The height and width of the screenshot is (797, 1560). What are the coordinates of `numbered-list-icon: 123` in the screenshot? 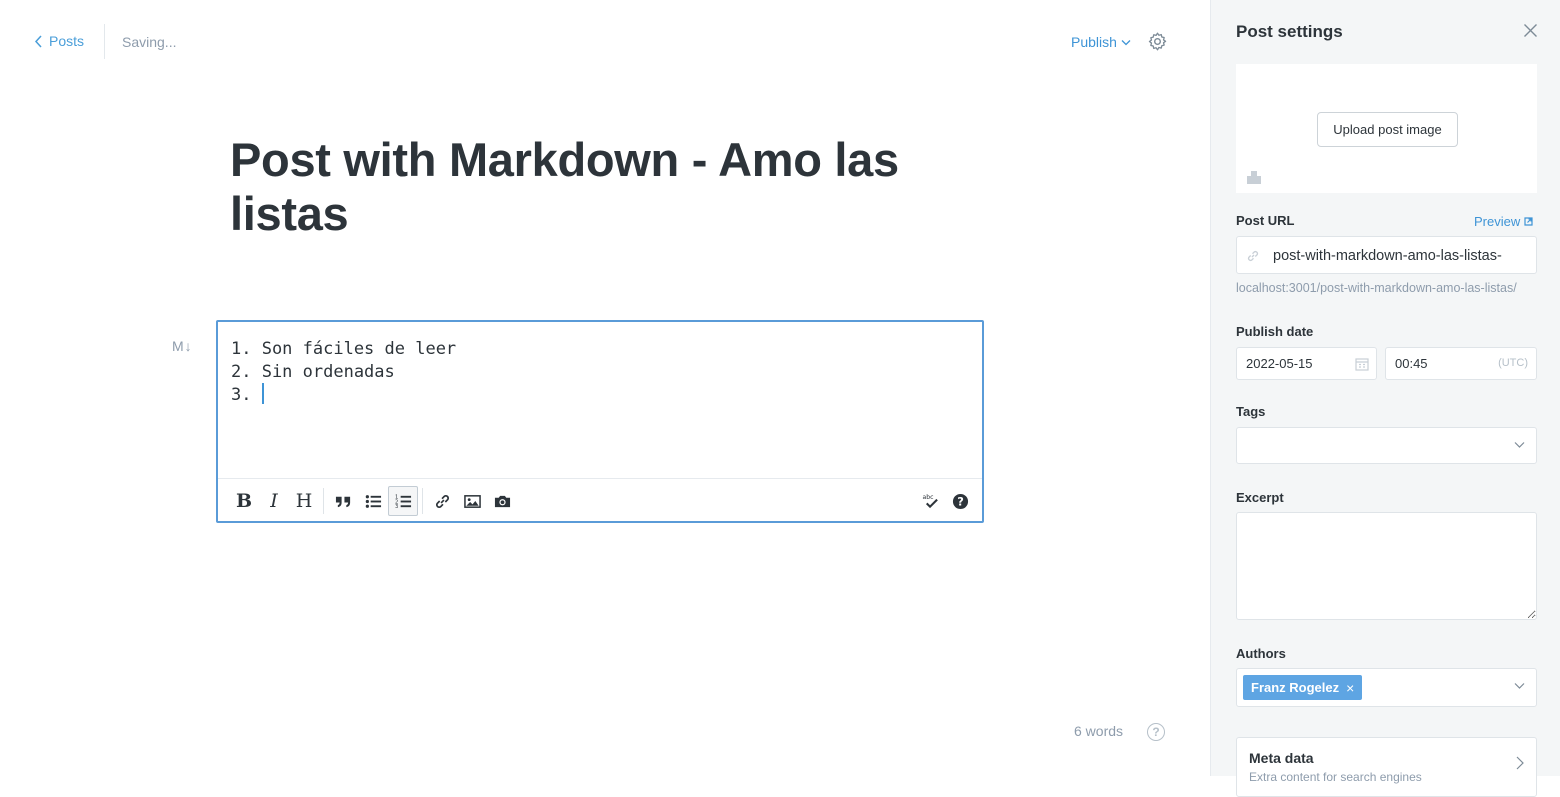 It's located at (403, 502).